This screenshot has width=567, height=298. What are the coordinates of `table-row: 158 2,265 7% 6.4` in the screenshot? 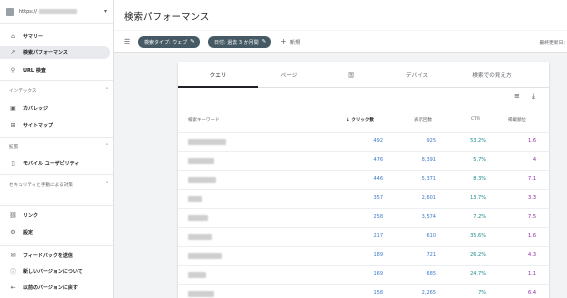 It's located at (363, 291).